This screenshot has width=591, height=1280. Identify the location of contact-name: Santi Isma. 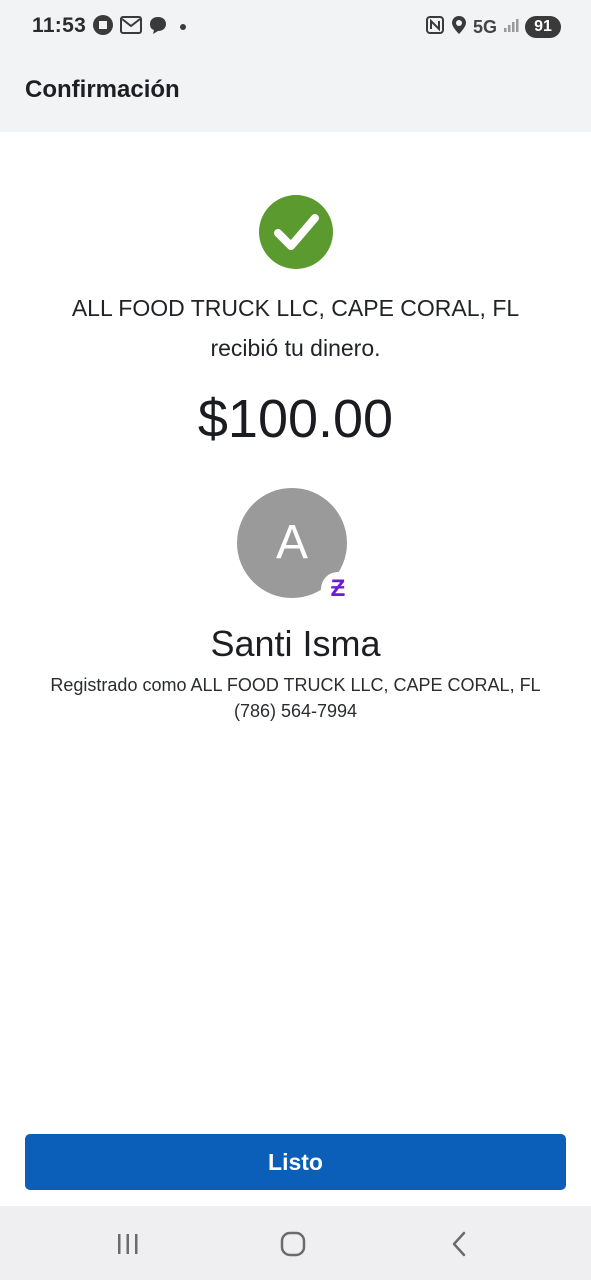
(295, 643).